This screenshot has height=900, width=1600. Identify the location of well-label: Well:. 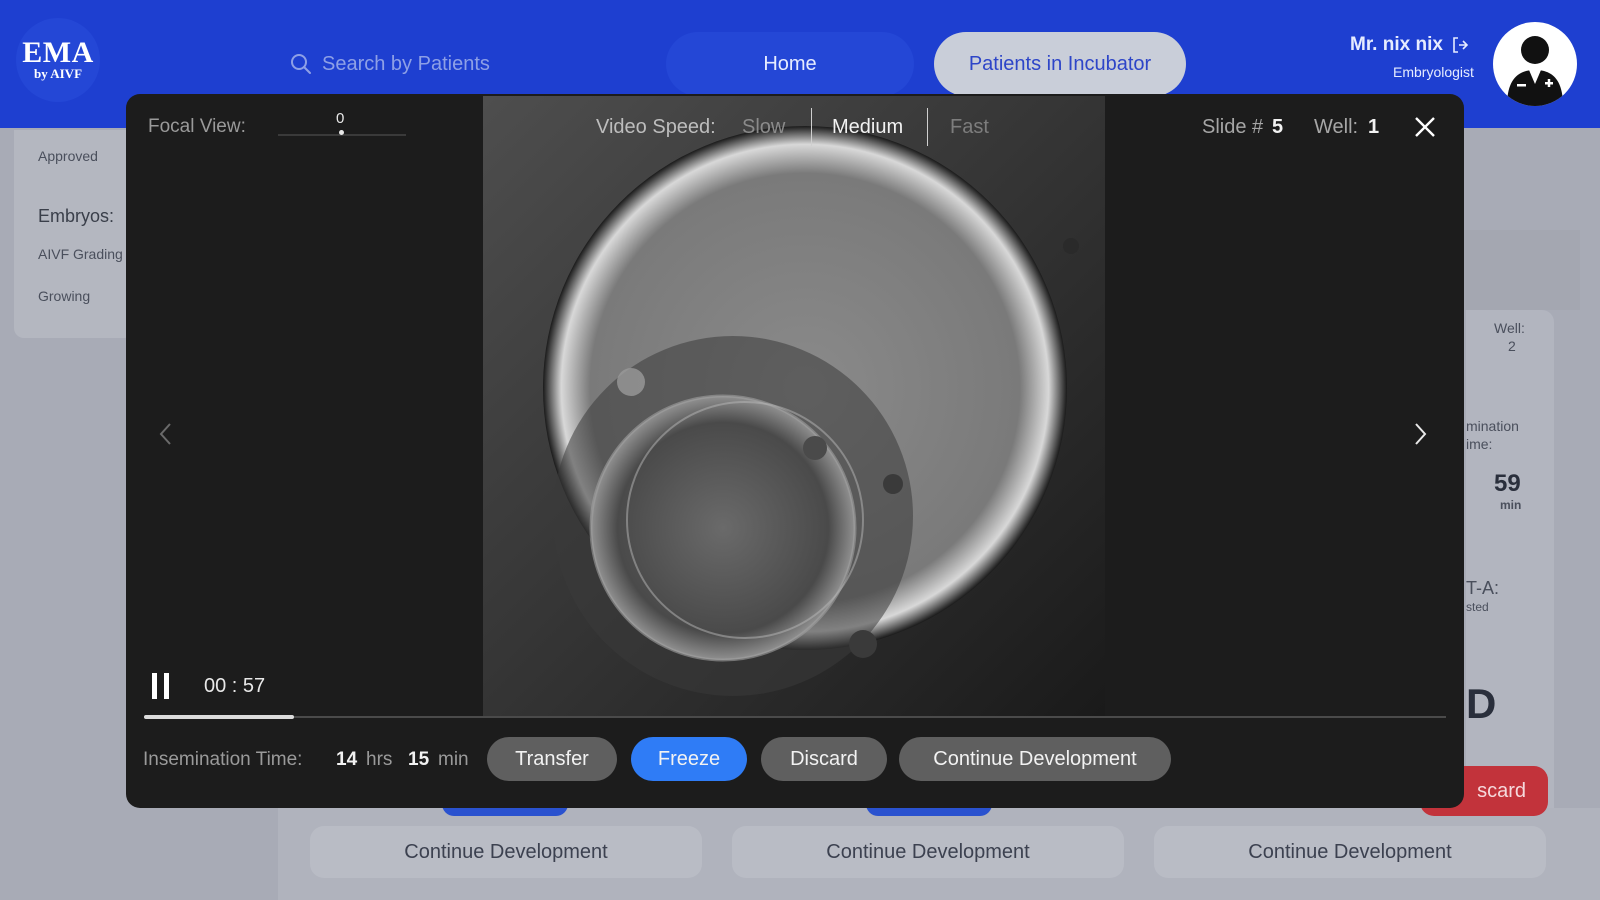
(1336, 127).